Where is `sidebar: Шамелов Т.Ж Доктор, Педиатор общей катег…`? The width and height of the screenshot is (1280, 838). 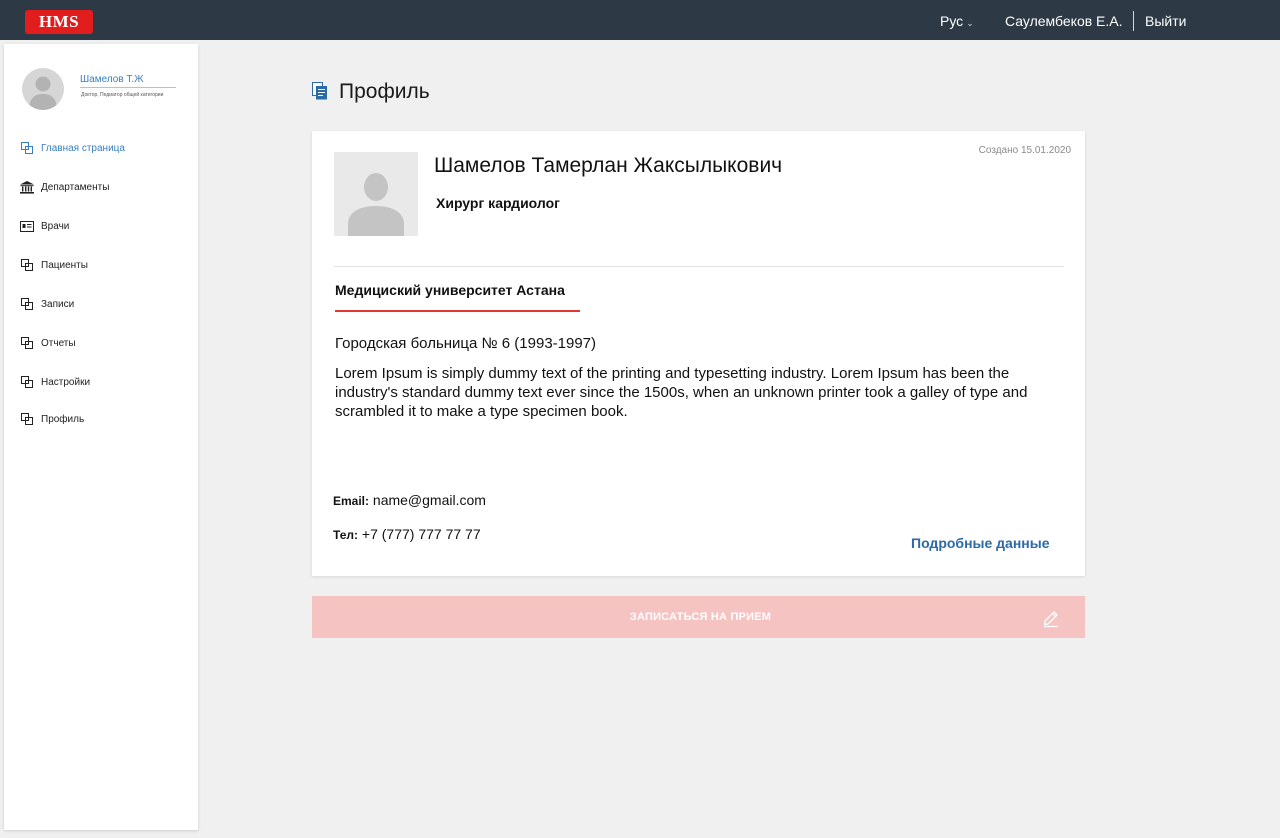 sidebar: Шамелов Т.Ж Доктор, Педиатор общей катег… is located at coordinates (101, 437).